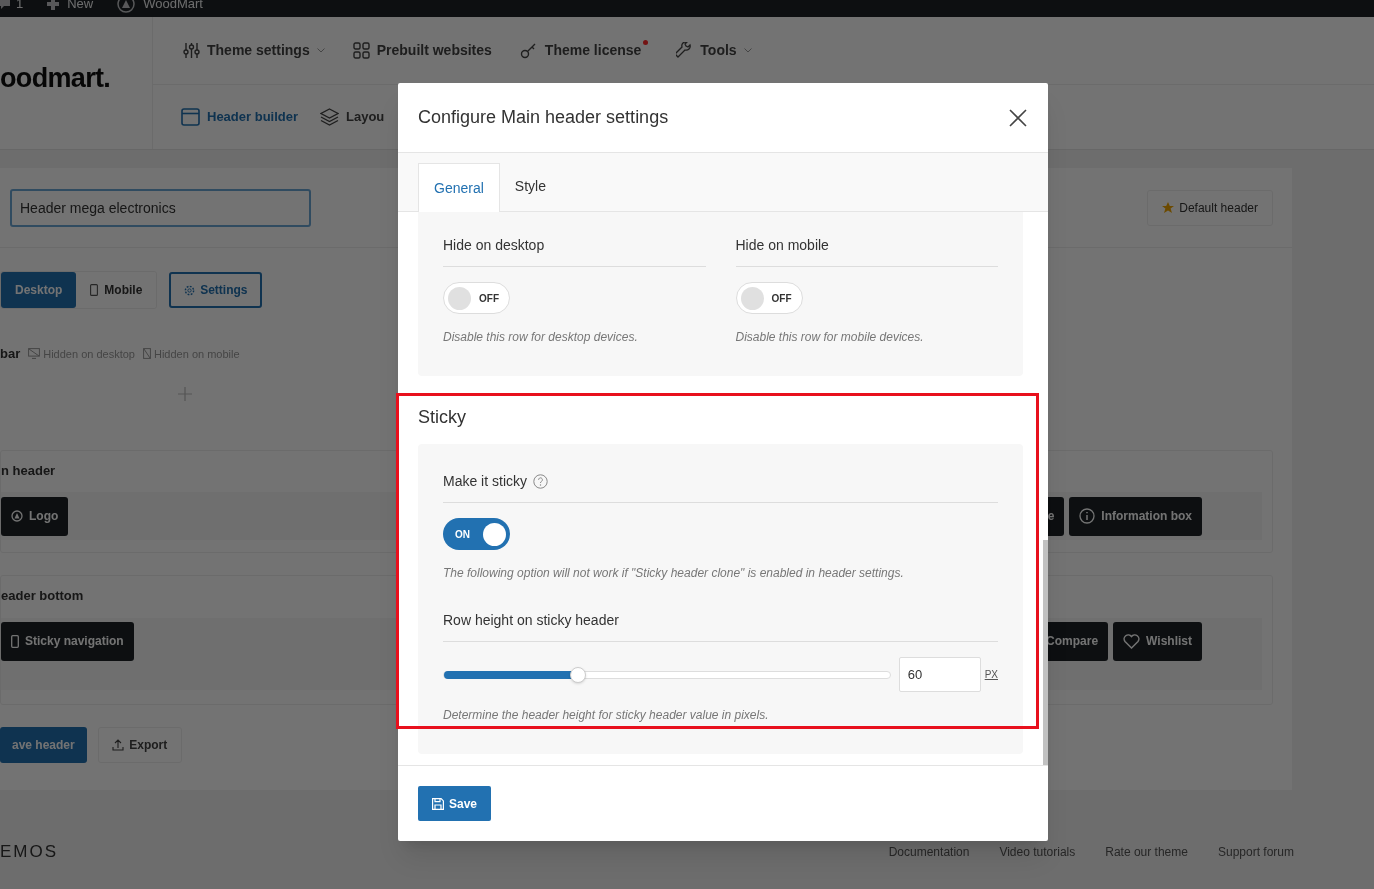 The image size is (1374, 889). I want to click on dialog-title: Configure Main header settings, so click(543, 117).